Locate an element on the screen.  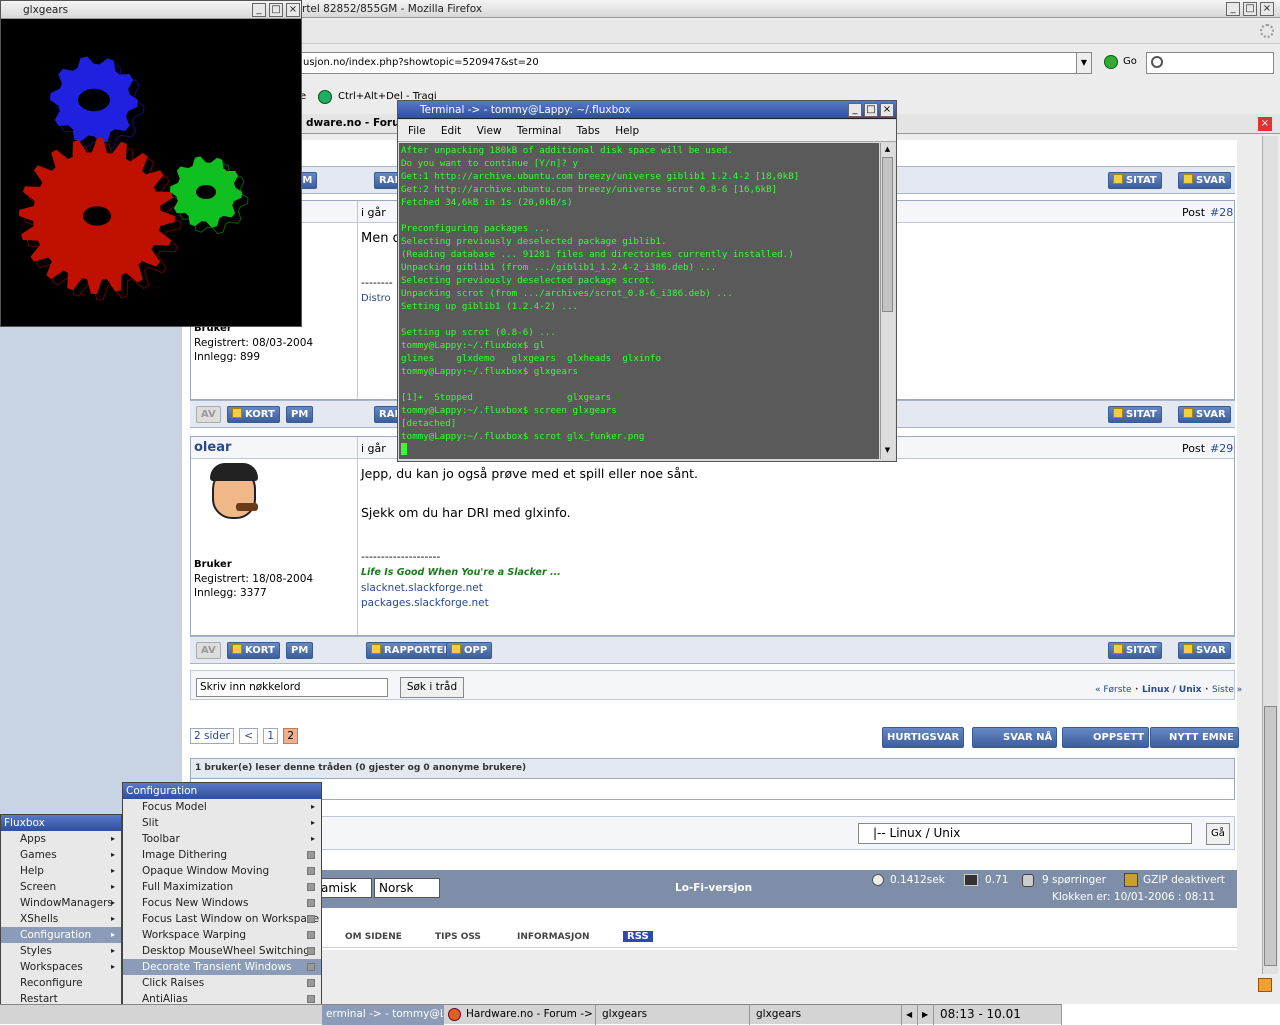
config-item-workspace-warping: Workspace Warping is located at coordinates (222, 935).